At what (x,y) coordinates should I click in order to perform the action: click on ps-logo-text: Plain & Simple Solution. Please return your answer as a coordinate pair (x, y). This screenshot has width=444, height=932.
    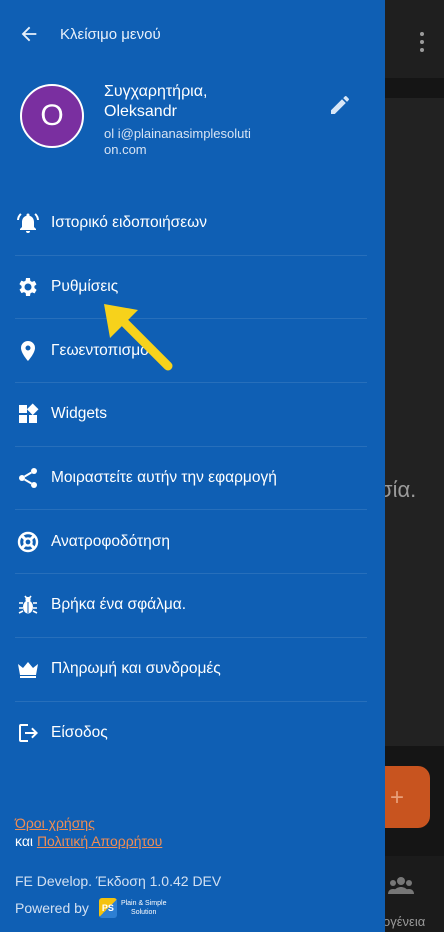
    Looking at the image, I should click on (144, 908).